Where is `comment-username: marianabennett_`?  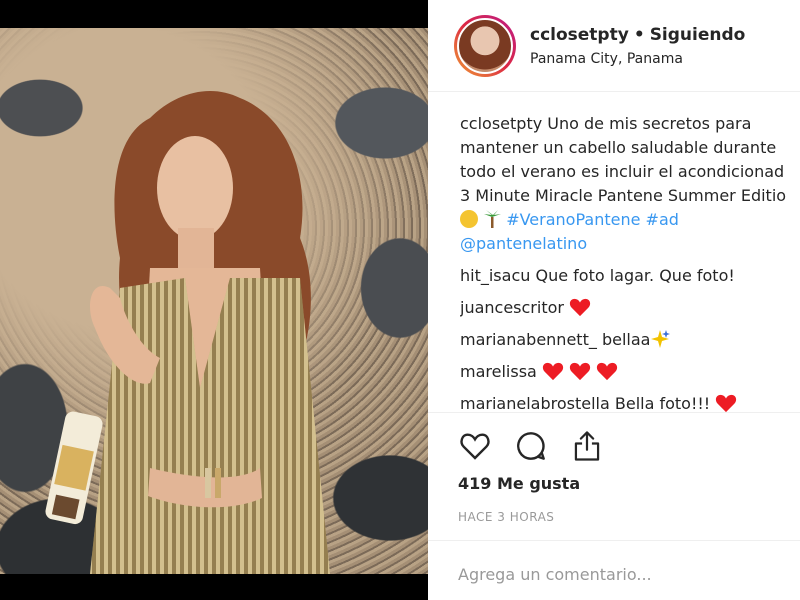 comment-username: marianabennett_ is located at coordinates (528, 339).